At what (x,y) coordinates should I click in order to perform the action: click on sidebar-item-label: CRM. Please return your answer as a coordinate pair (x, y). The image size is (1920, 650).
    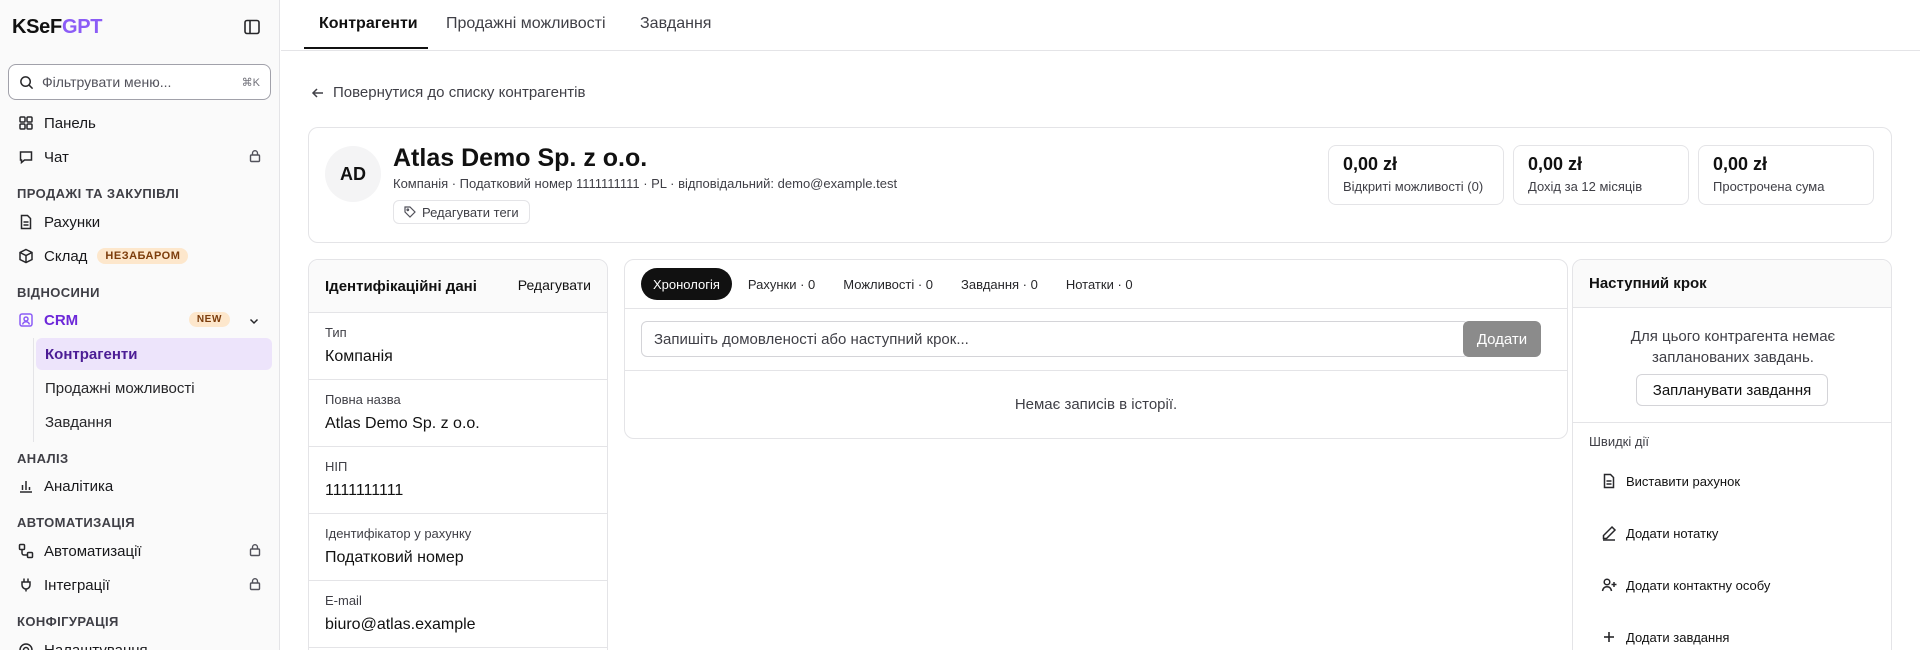
    Looking at the image, I should click on (61, 320).